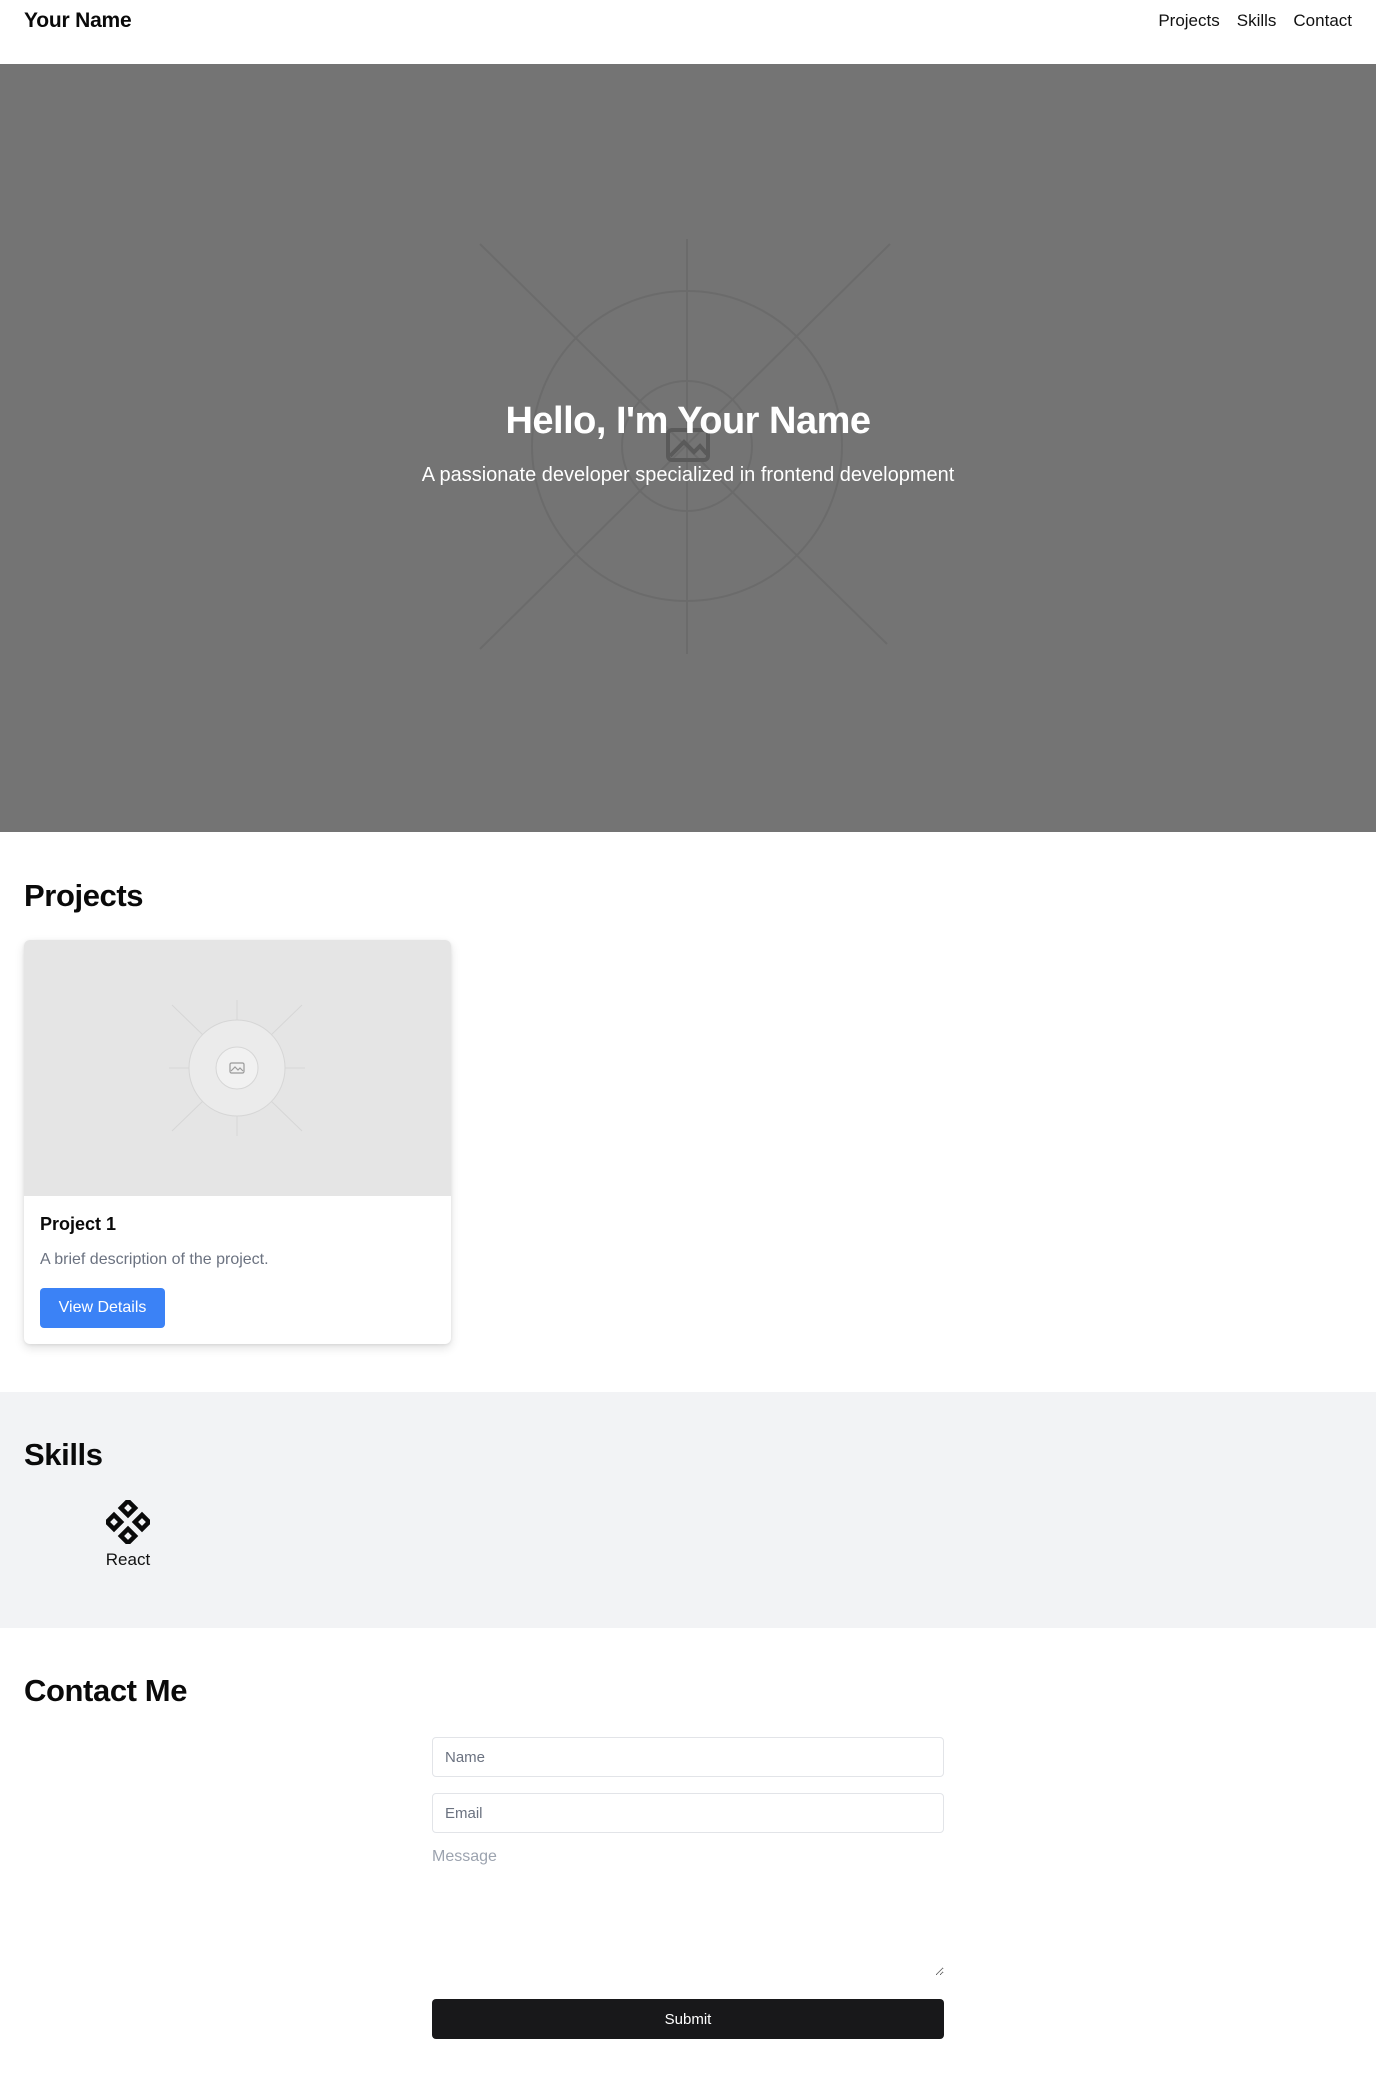 Image resolution: width=1376 pixels, height=2086 pixels. What do you see at coordinates (688, 1912) in the screenshot?
I see `message-textarea` at bounding box center [688, 1912].